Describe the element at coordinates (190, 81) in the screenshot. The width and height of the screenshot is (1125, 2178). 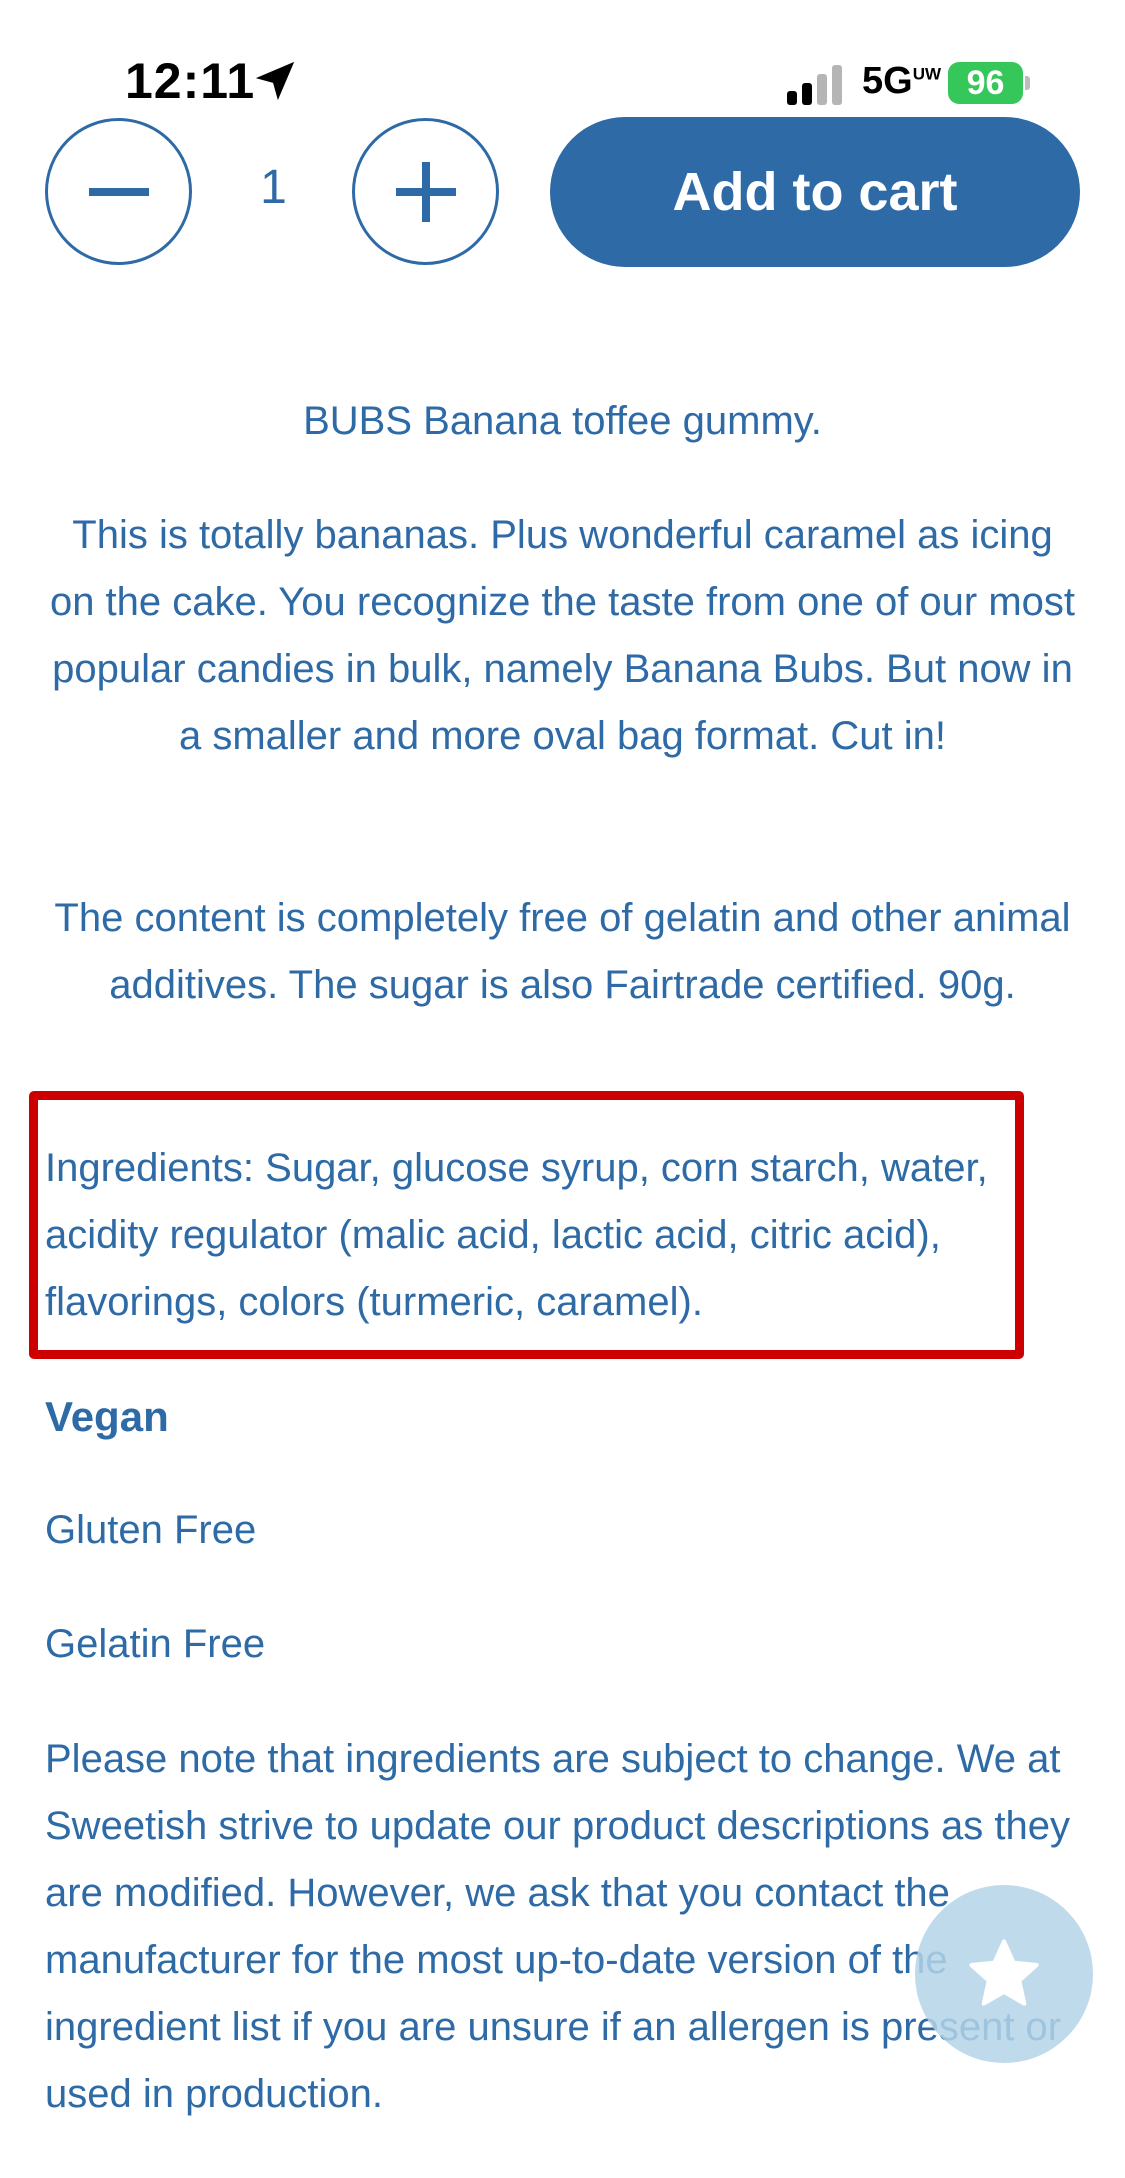
I see `status-time: 12:11` at that location.